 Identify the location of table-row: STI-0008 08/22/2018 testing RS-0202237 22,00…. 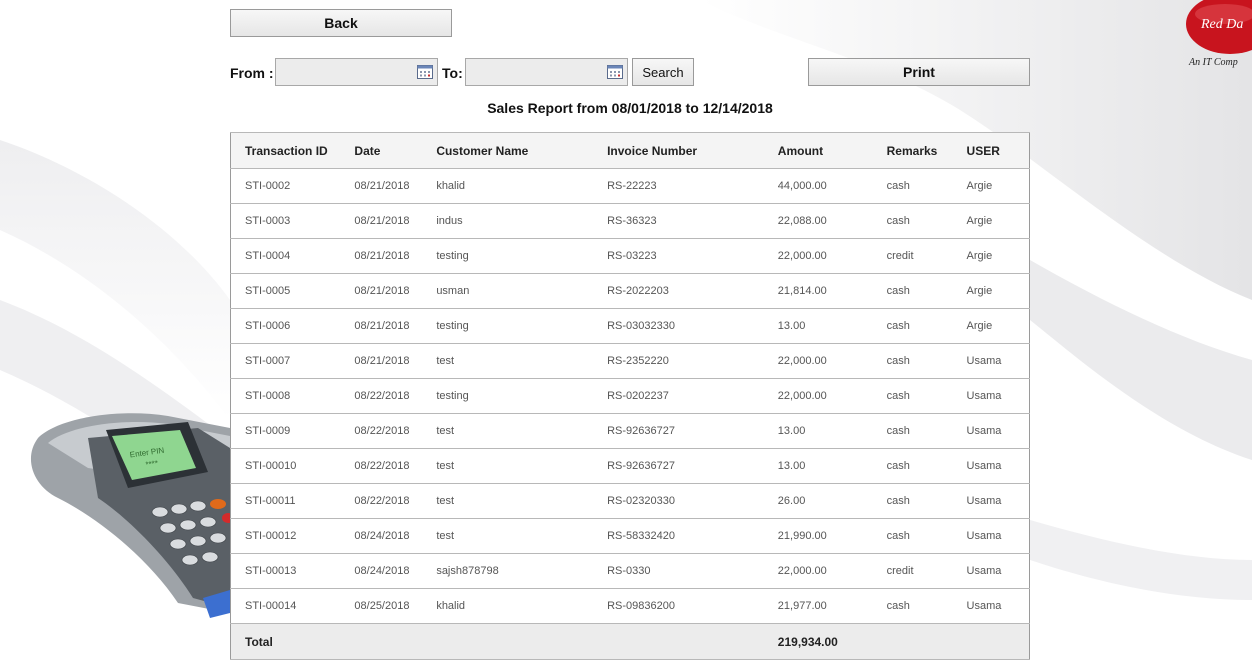
(630, 396).